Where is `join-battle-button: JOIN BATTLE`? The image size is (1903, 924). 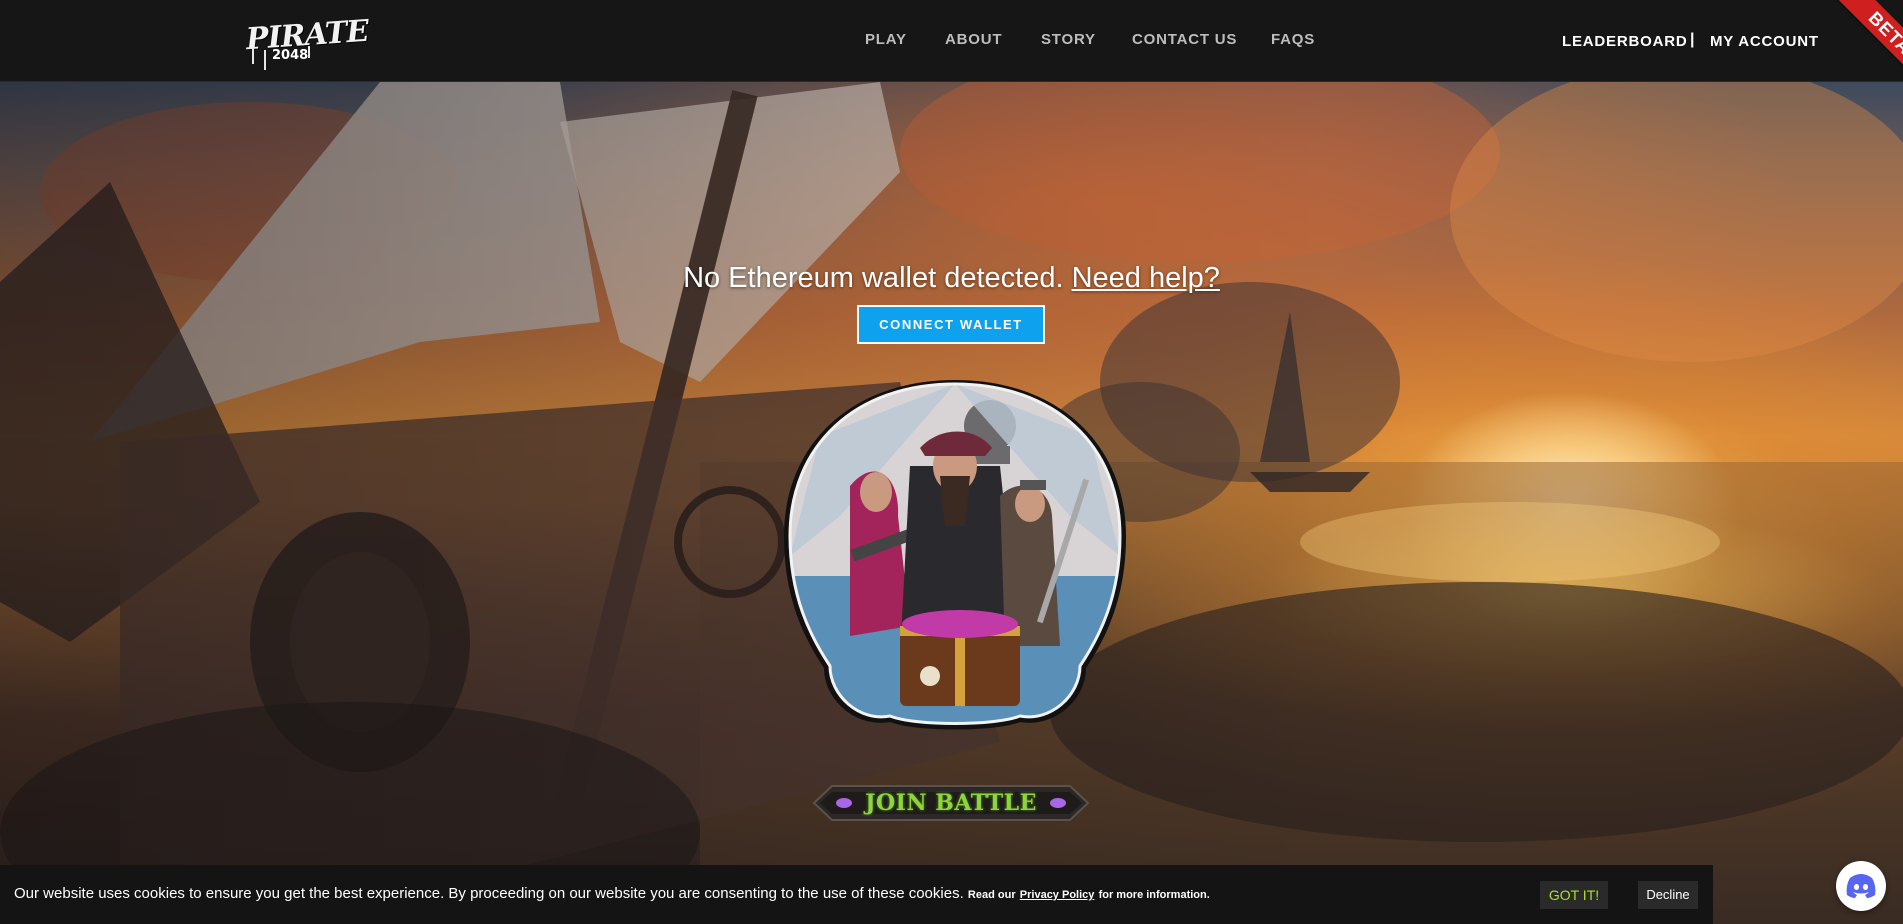 join-battle-button: JOIN BATTLE is located at coordinates (951, 803).